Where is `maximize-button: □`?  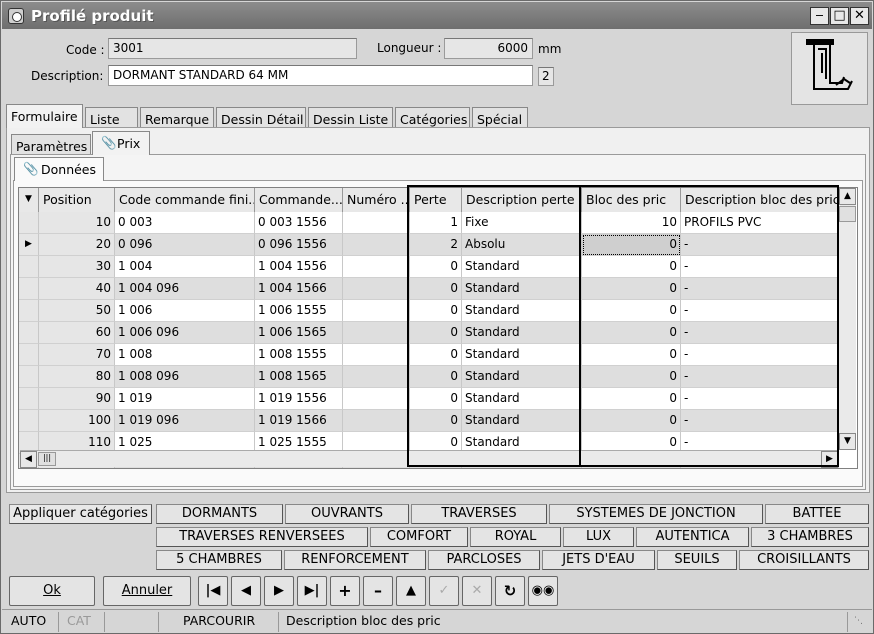 maximize-button: □ is located at coordinates (839, 16).